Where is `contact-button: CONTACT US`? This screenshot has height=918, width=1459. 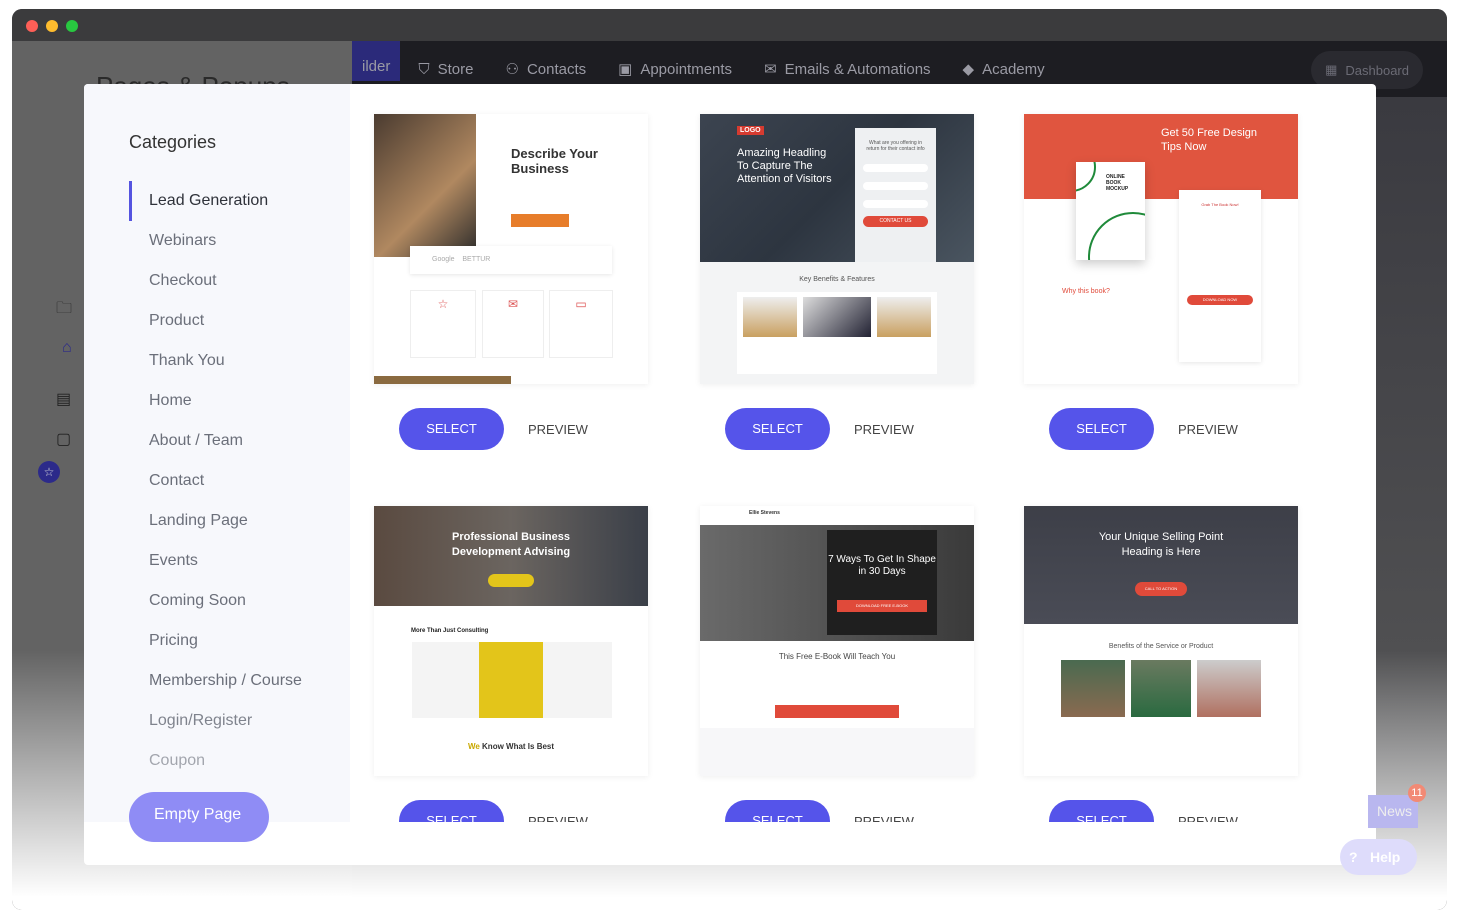
contact-button: CONTACT US is located at coordinates (895, 221).